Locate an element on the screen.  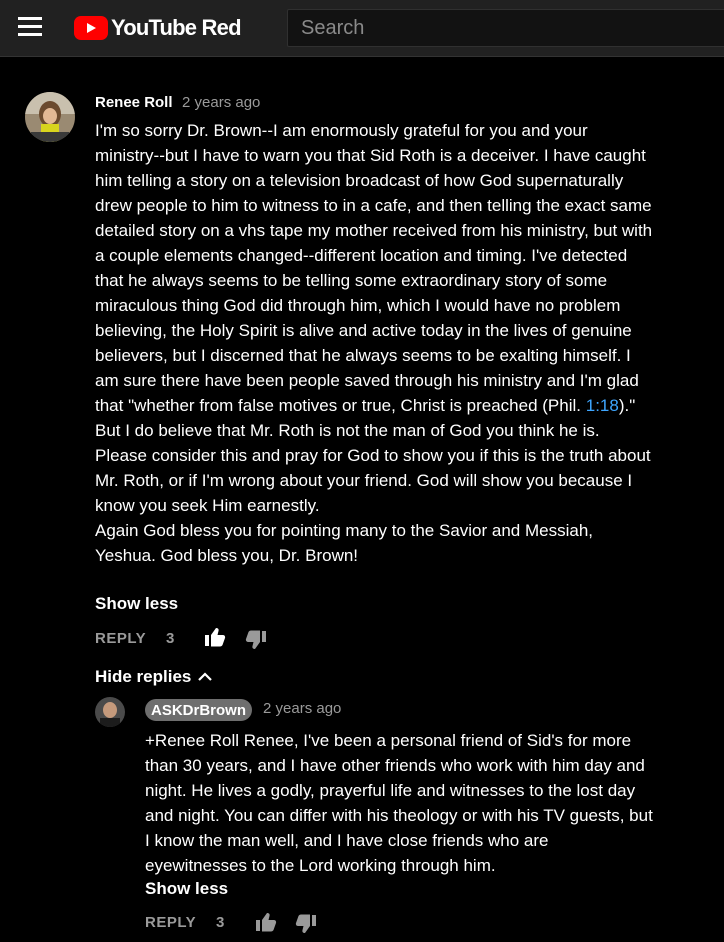
hide-replies-label: Hide replies is located at coordinates (143, 676).